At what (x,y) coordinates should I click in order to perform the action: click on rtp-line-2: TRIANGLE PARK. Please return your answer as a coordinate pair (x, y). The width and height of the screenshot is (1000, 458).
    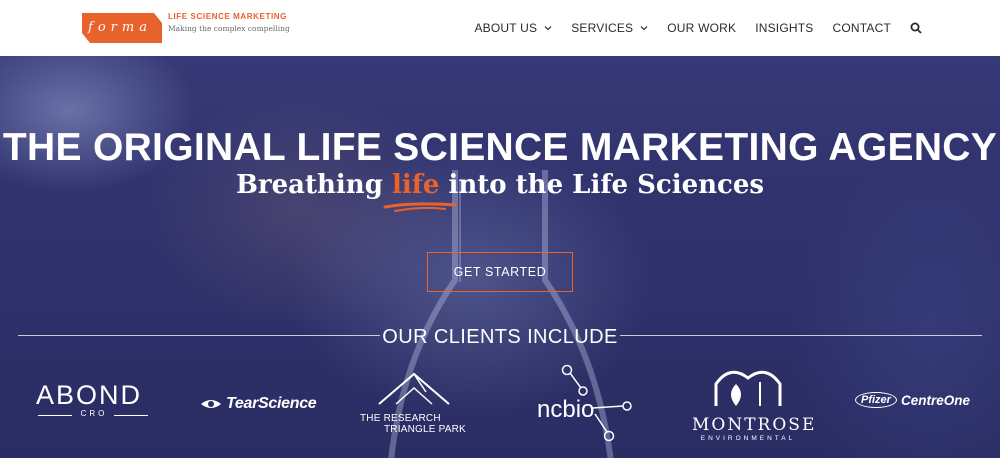
    Looking at the image, I should click on (425, 429).